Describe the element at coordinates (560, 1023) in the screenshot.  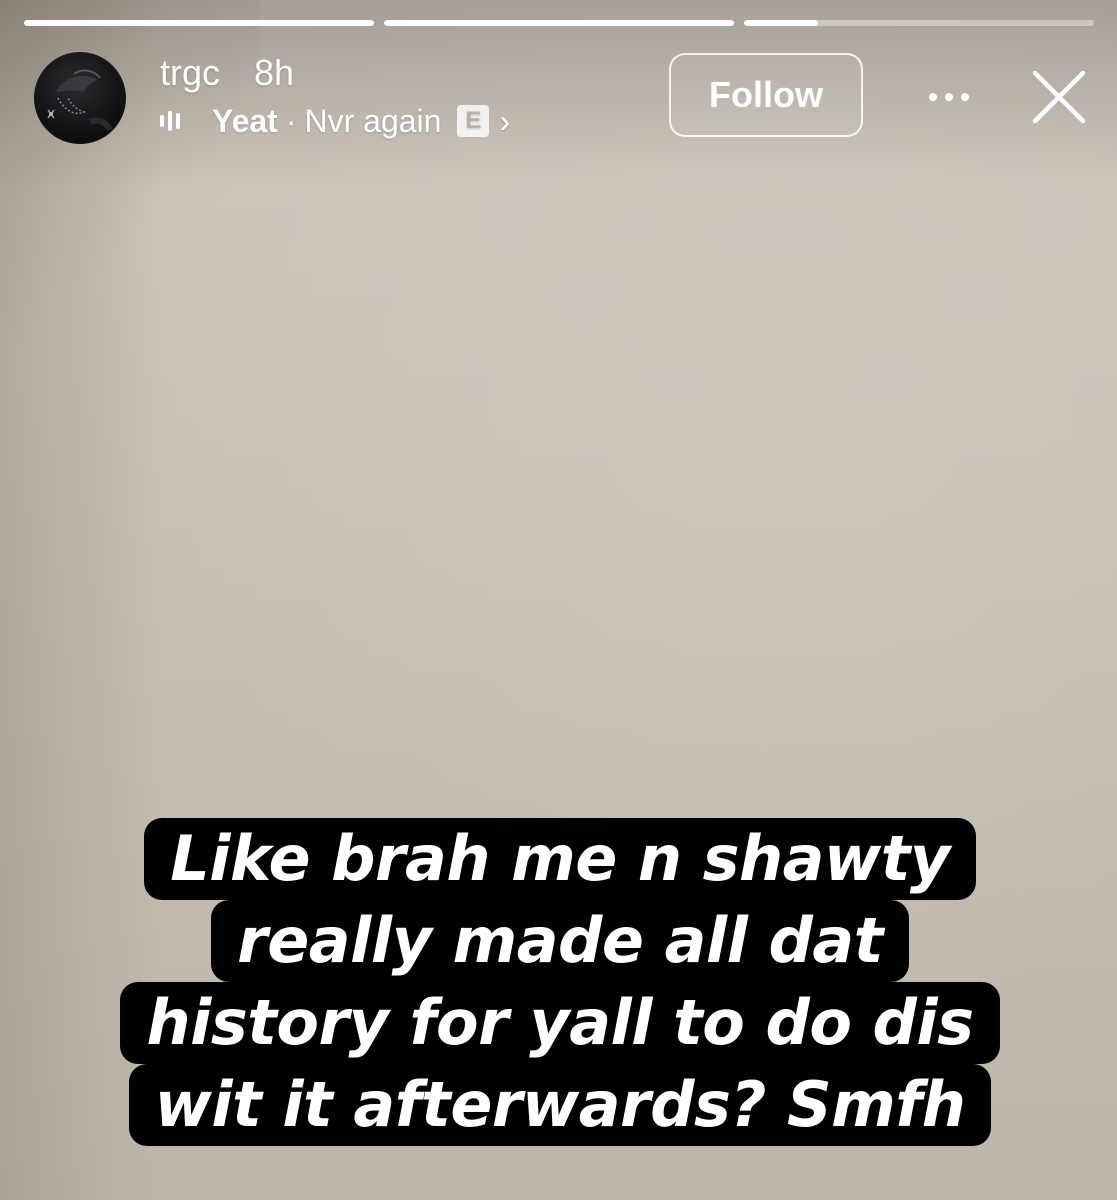
I see `caption-line: history for yall to do dis` at that location.